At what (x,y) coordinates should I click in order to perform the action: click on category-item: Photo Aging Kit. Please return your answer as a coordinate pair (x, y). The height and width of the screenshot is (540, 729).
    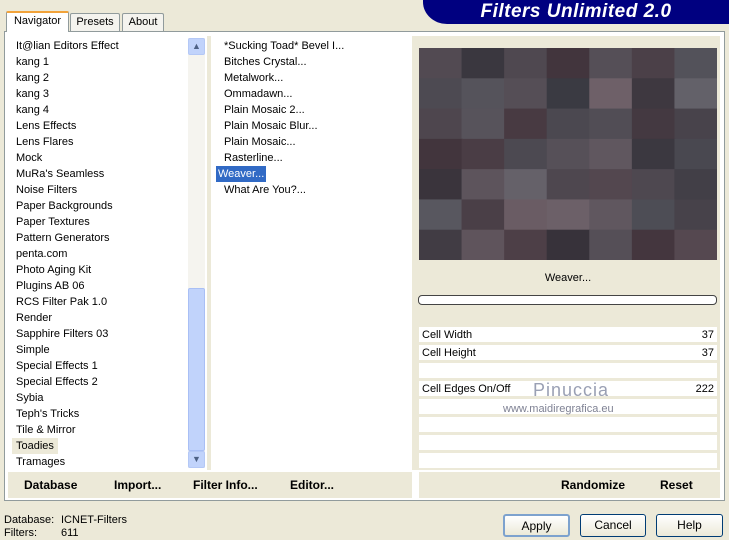
    Looking at the image, I should click on (49, 270).